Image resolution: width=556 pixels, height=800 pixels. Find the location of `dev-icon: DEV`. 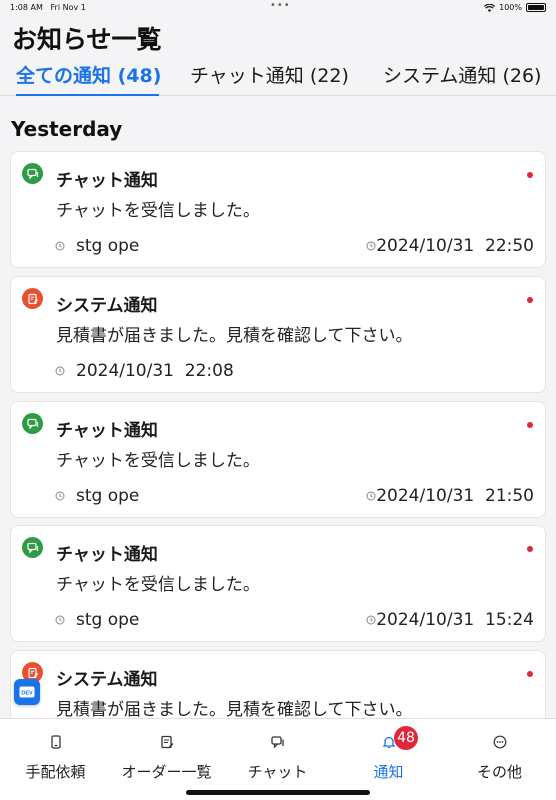

dev-icon: DEV is located at coordinates (27, 692).